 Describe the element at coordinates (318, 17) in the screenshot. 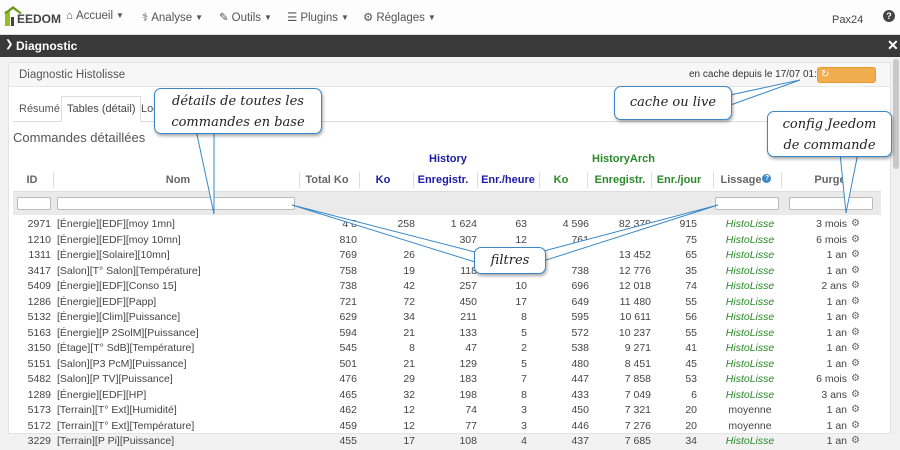

I see `nav-plugins: ☰ Plugins ▼` at that location.